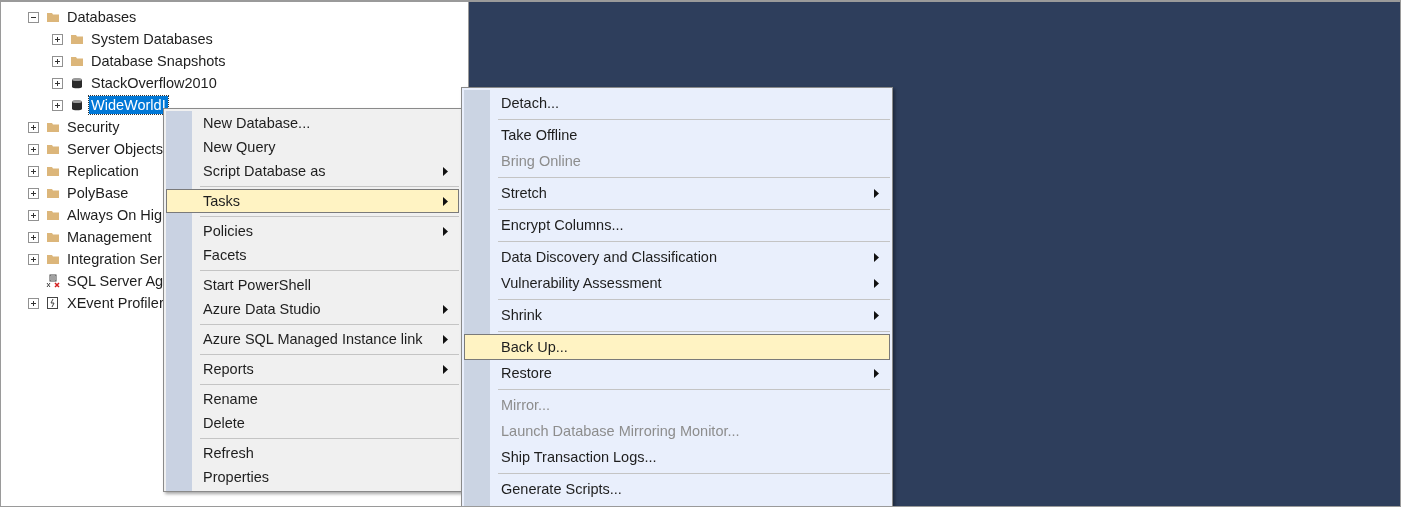 This screenshot has height=507, width=1401. Describe the element at coordinates (158, 61) in the screenshot. I see `tree-item: Database Snapshots` at that location.